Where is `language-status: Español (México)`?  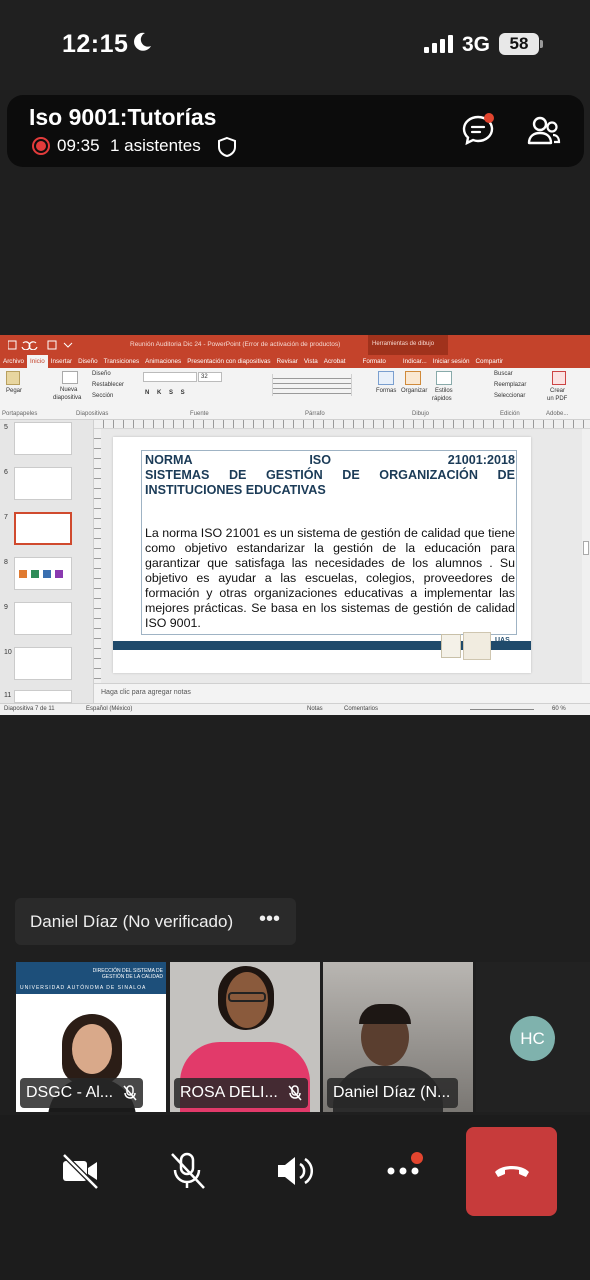 language-status: Español (México) is located at coordinates (109, 709).